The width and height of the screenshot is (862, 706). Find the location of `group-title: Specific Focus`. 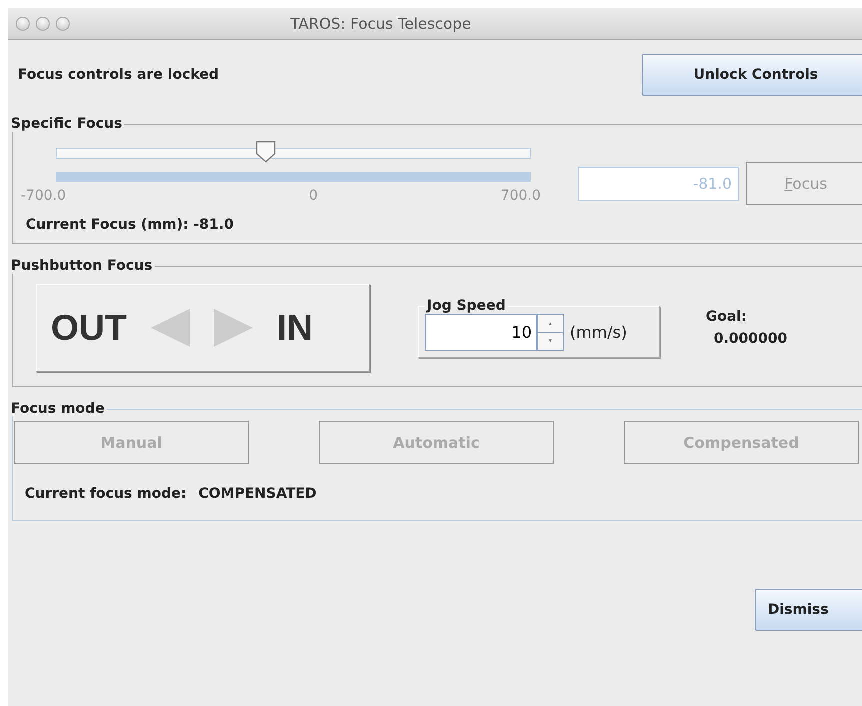

group-title: Specific Focus is located at coordinates (67, 124).